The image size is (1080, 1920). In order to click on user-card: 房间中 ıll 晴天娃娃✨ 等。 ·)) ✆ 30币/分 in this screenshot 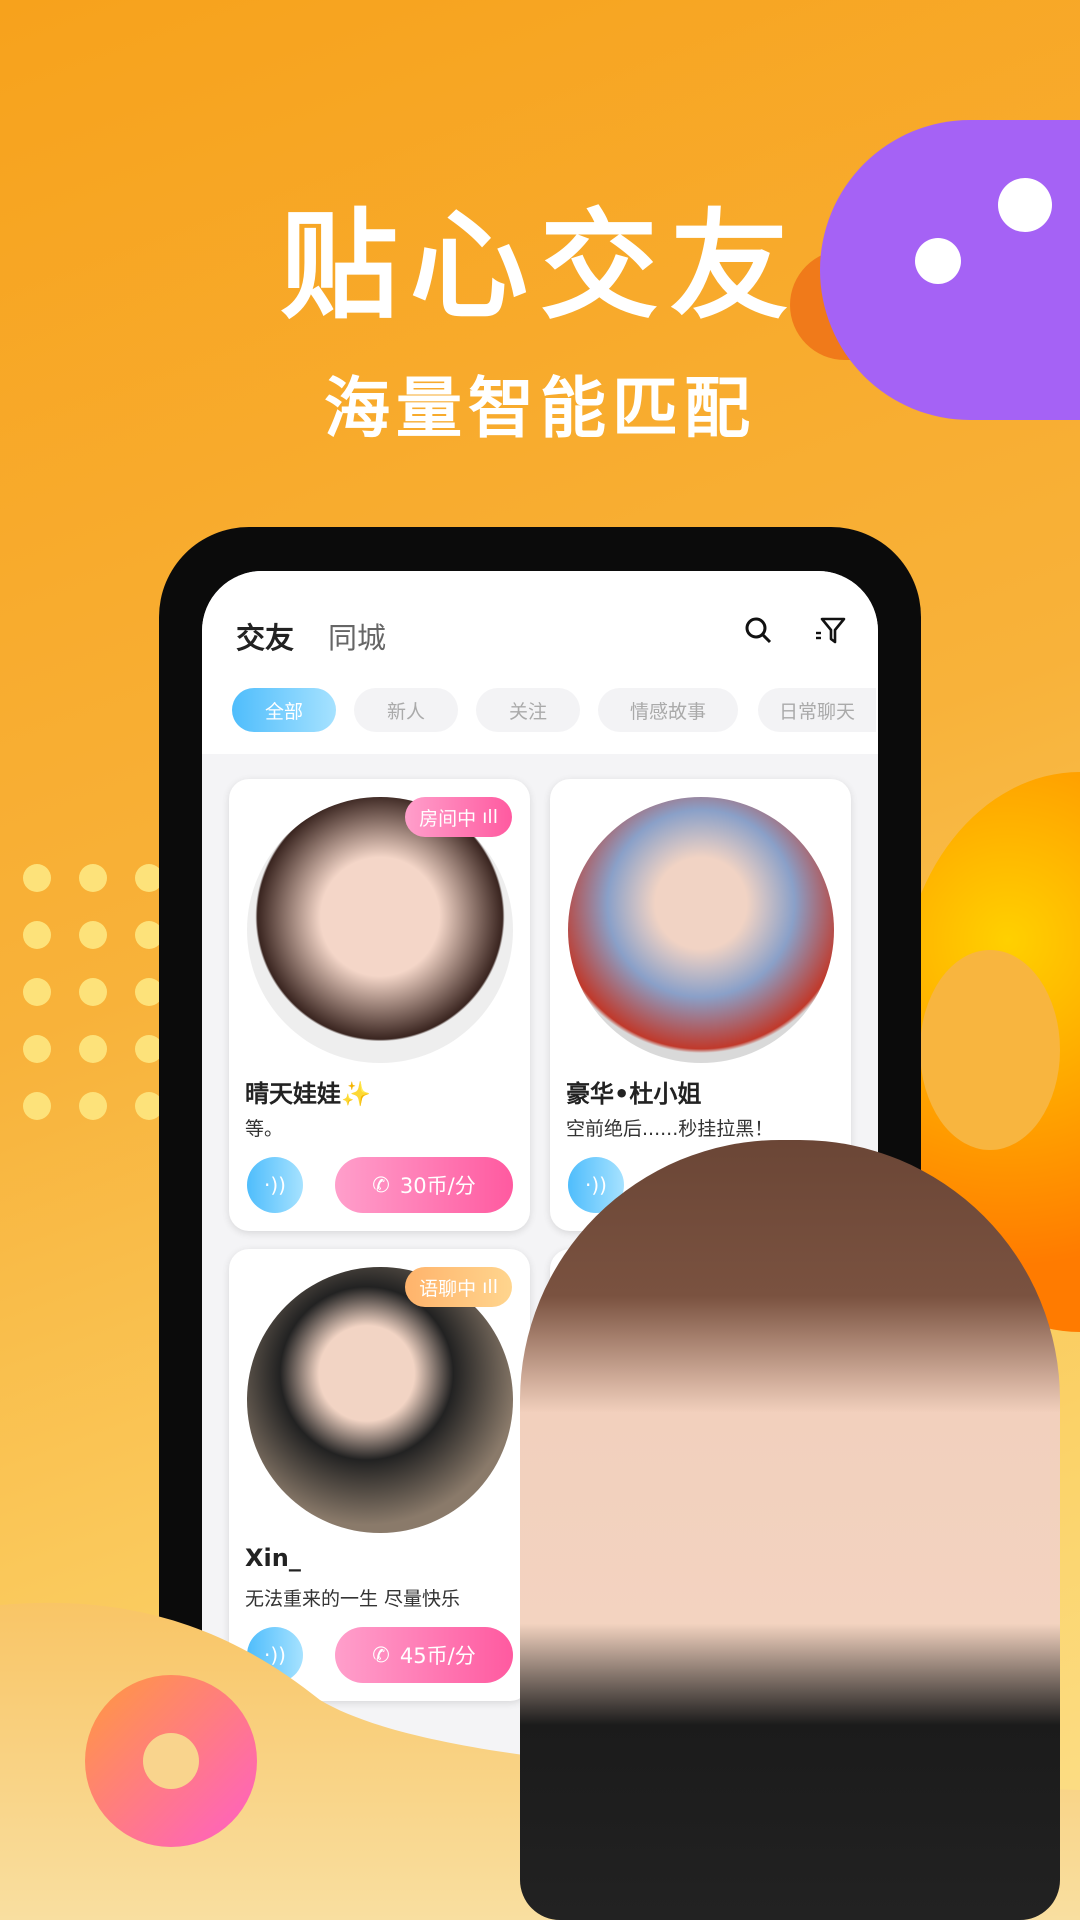, I will do `click(379, 1005)`.